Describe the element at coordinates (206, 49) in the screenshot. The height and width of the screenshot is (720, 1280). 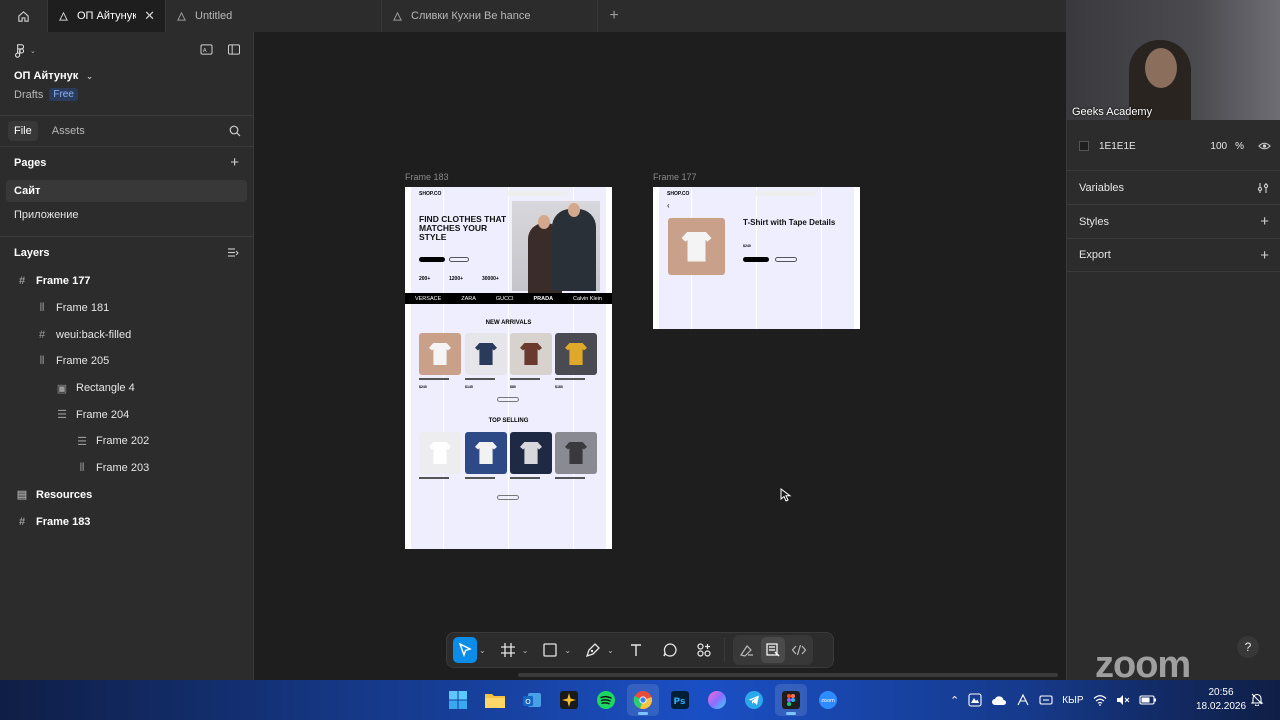
I see `ai-icon: A` at that location.